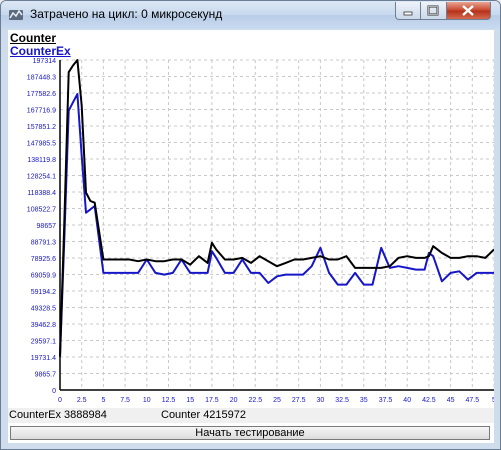 The image size is (501, 450). Describe the element at coordinates (41, 193) in the screenshot. I see `y-tick-label: 118388.4` at that location.